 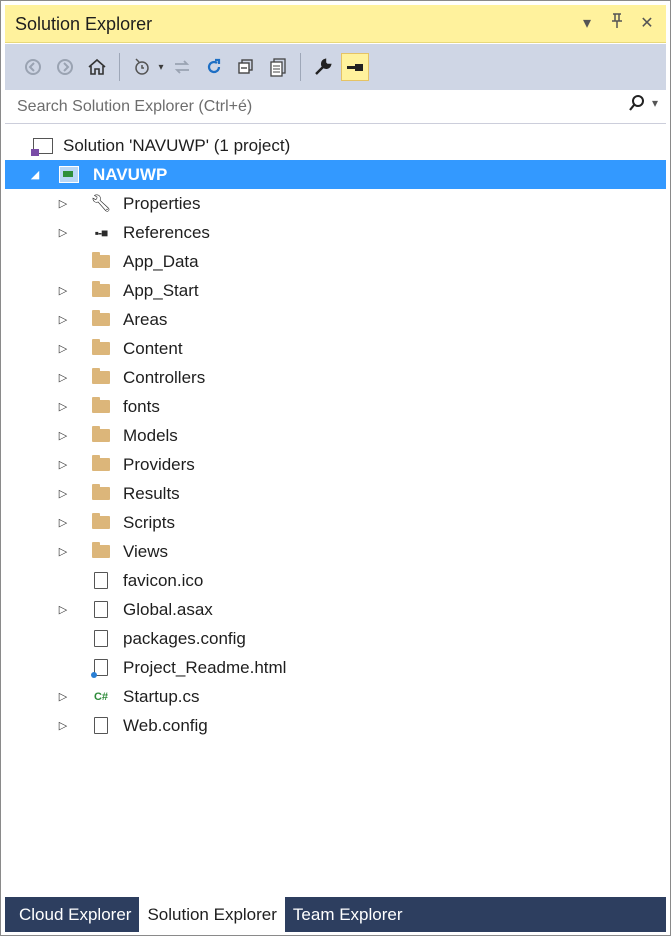 What do you see at coordinates (33, 67) in the screenshot?
I see `back-icon` at bounding box center [33, 67].